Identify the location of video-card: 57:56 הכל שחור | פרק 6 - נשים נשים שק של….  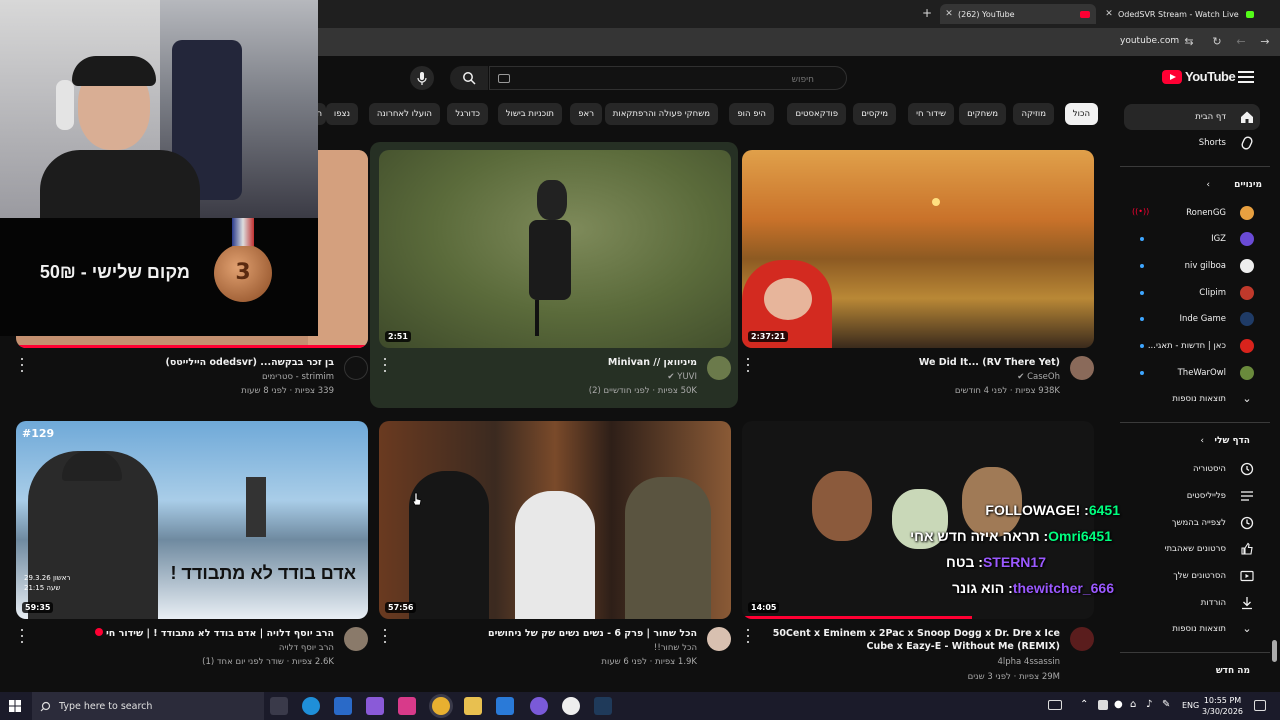
(555, 546).